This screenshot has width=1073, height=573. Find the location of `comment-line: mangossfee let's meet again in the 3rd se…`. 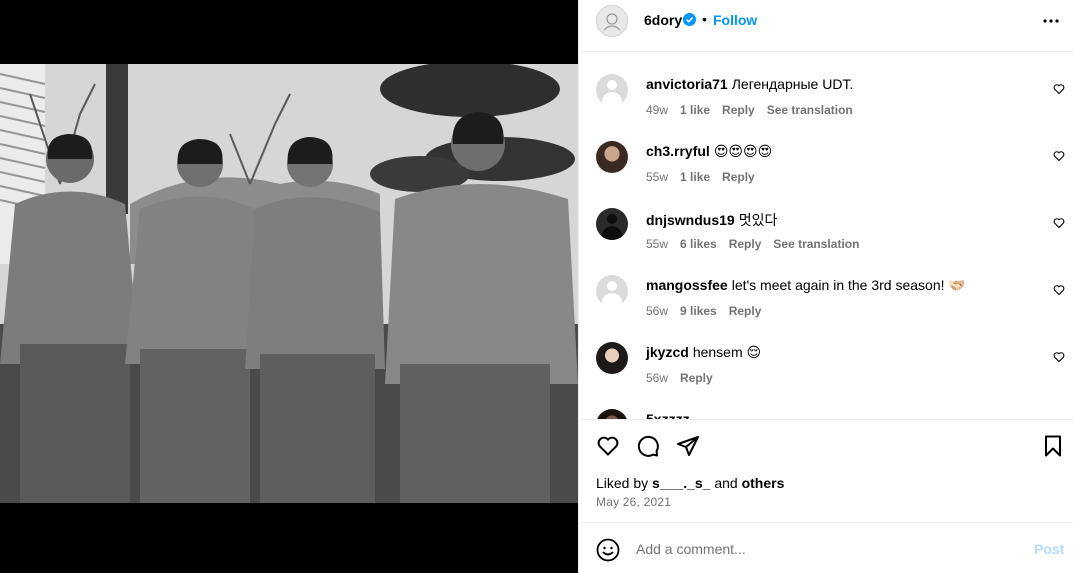

comment-line: mangossfee let's meet again in the 3rd se… is located at coordinates (806, 285).